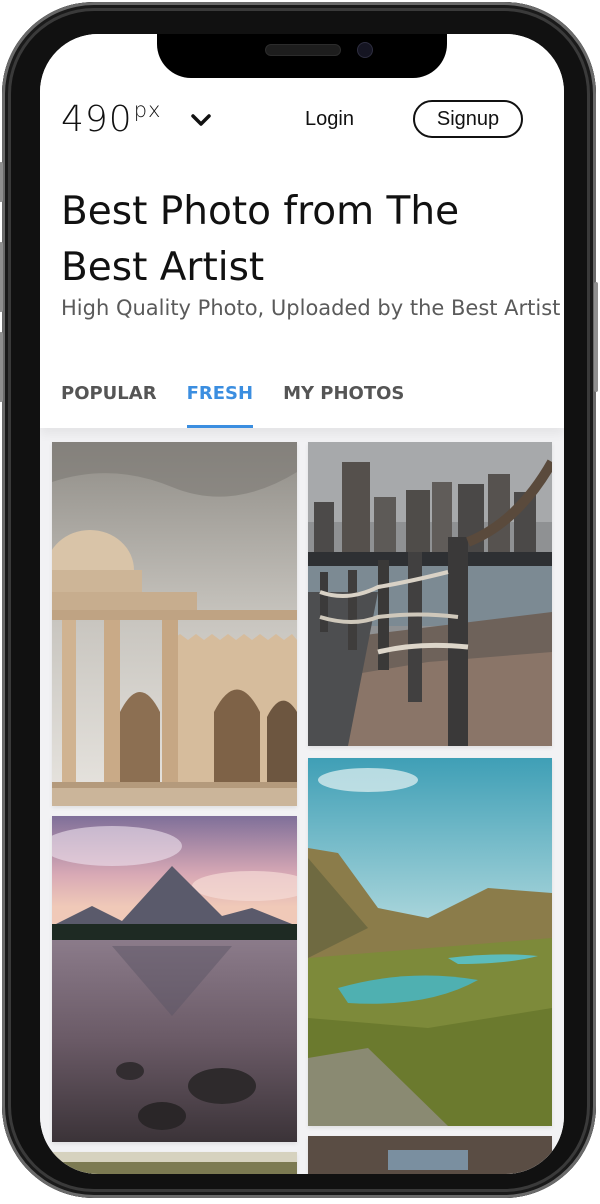  What do you see at coordinates (220, 404) in the screenshot?
I see `tab-fresh: FRESH` at bounding box center [220, 404].